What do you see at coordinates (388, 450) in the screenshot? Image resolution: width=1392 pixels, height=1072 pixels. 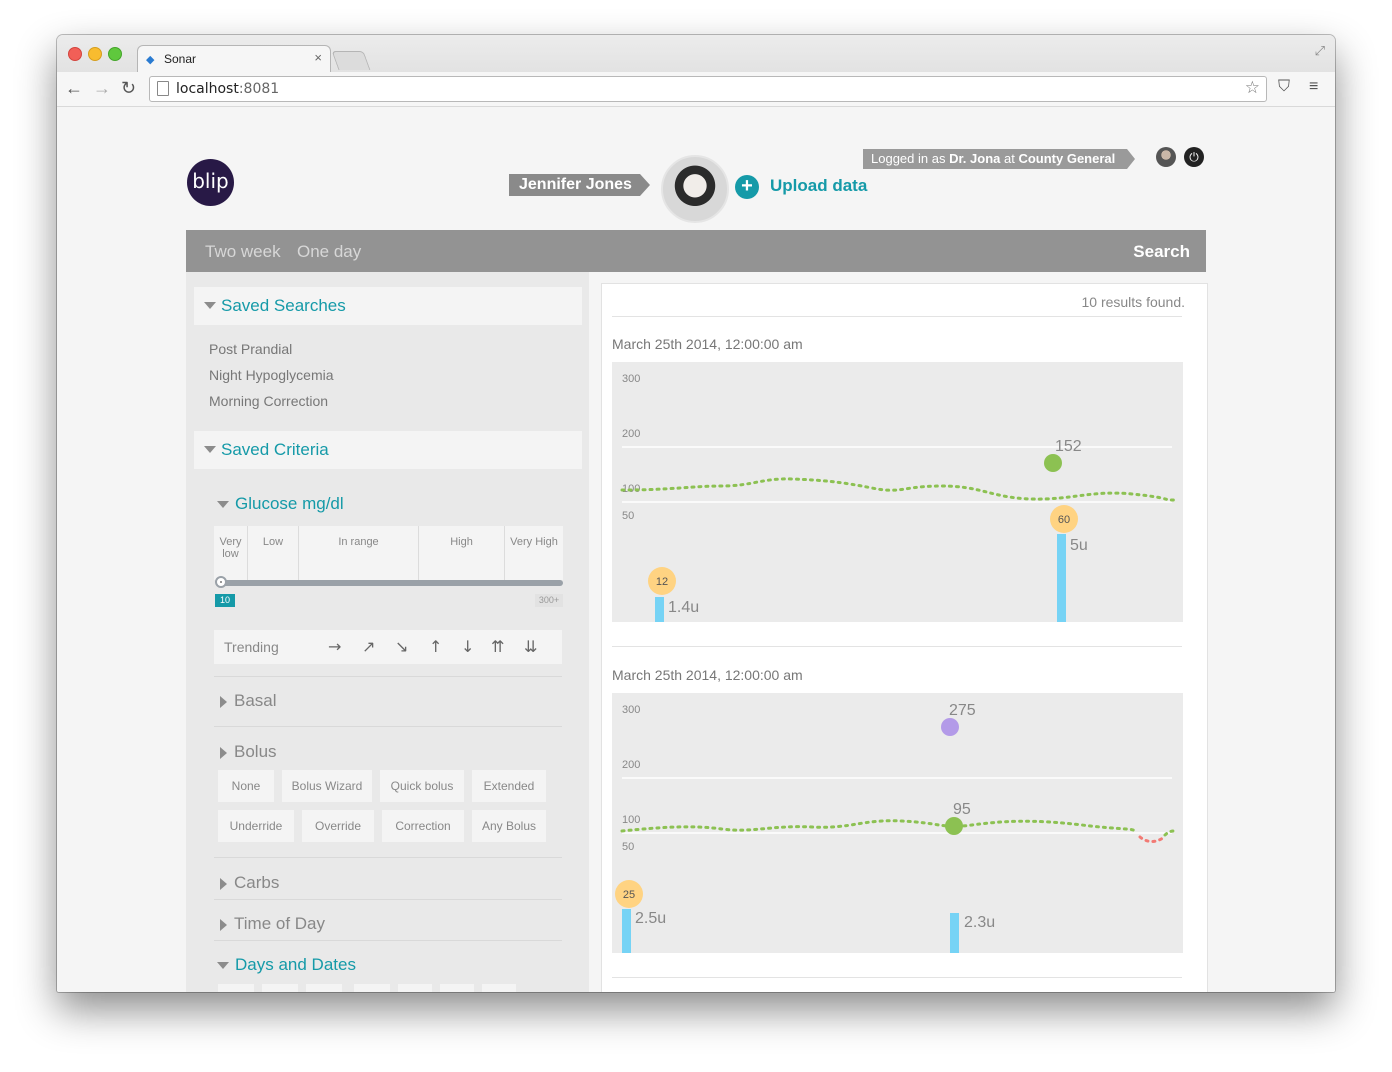 I see `saved-criteria-header: Saved Criteria` at bounding box center [388, 450].